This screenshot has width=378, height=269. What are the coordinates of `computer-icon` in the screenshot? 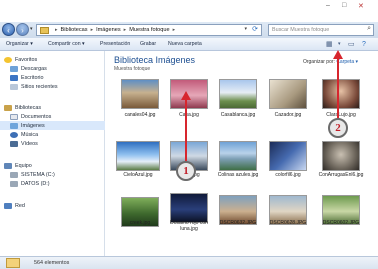 It's located at (8, 165).